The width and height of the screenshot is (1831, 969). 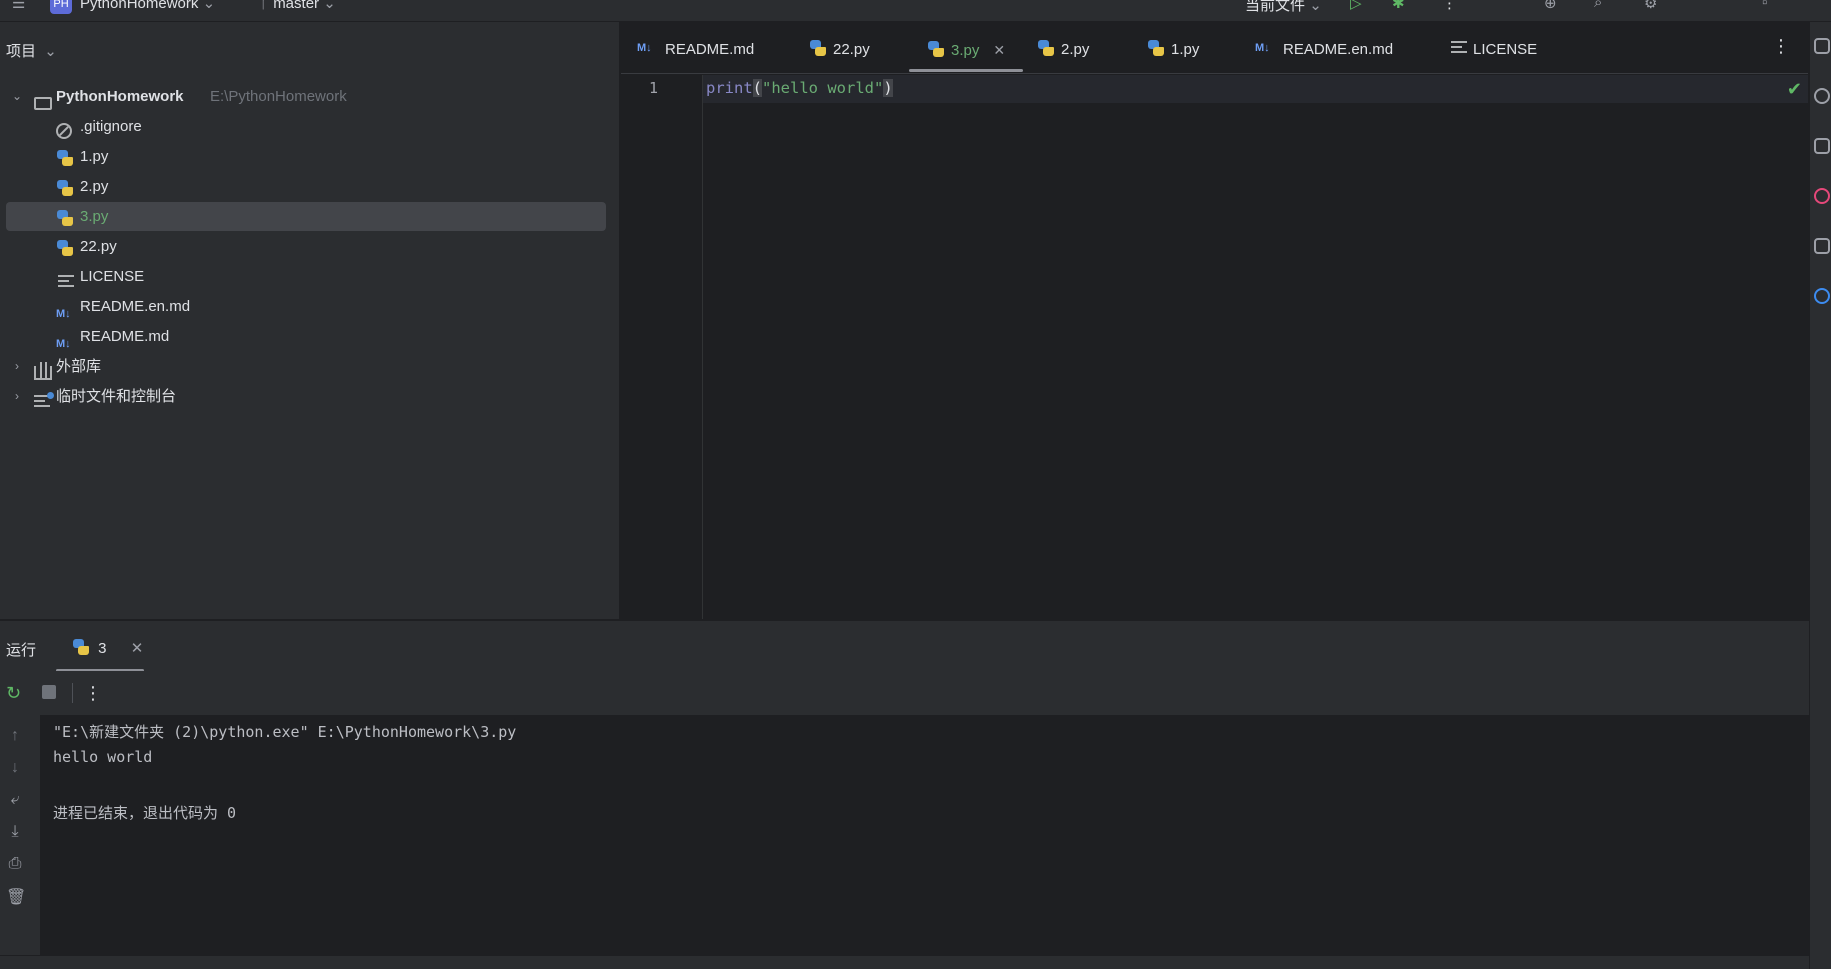 I want to click on run-icon: ▷, so click(x=1356, y=6).